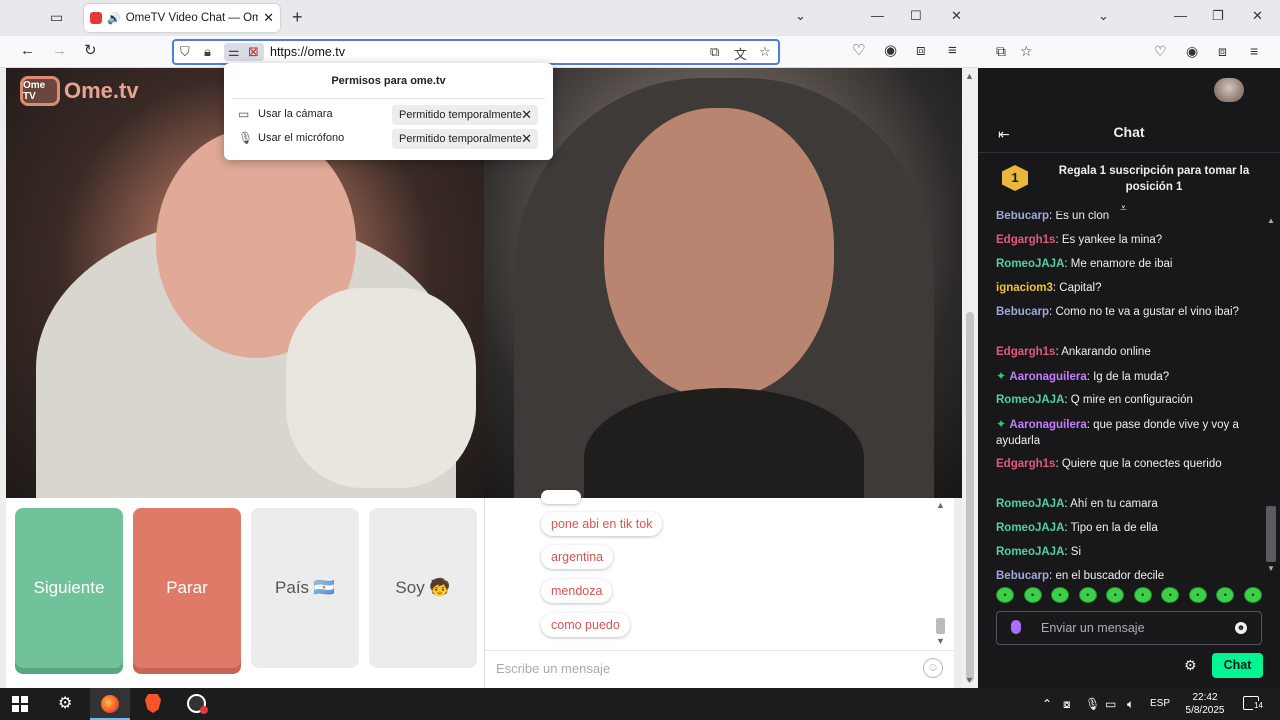  What do you see at coordinates (1110, 576) in the screenshot?
I see `chat-text: en el buscador decile` at bounding box center [1110, 576].